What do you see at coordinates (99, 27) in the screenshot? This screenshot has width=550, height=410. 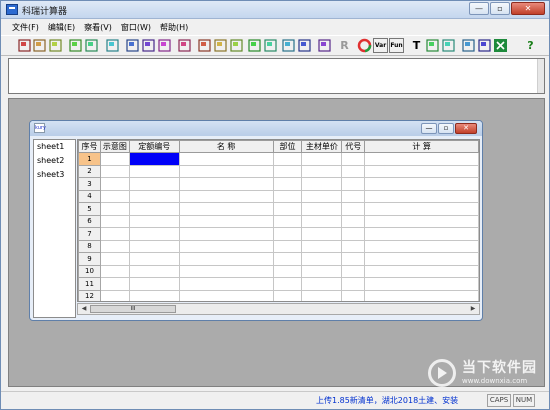 I see `menu-view: 察看(V)` at bounding box center [99, 27].